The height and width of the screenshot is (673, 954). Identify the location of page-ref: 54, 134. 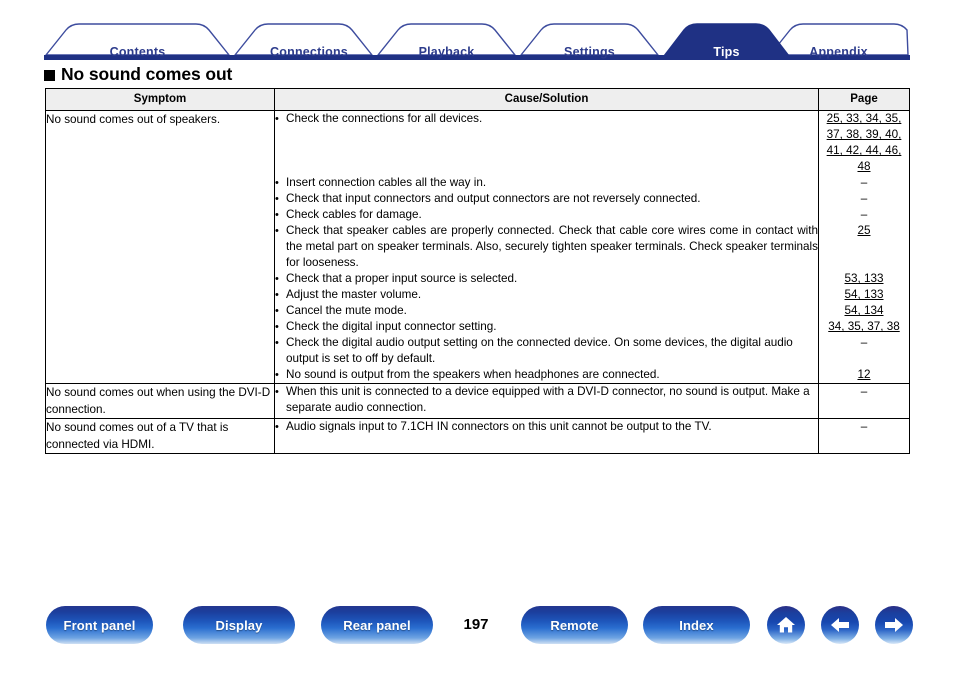
(864, 310).